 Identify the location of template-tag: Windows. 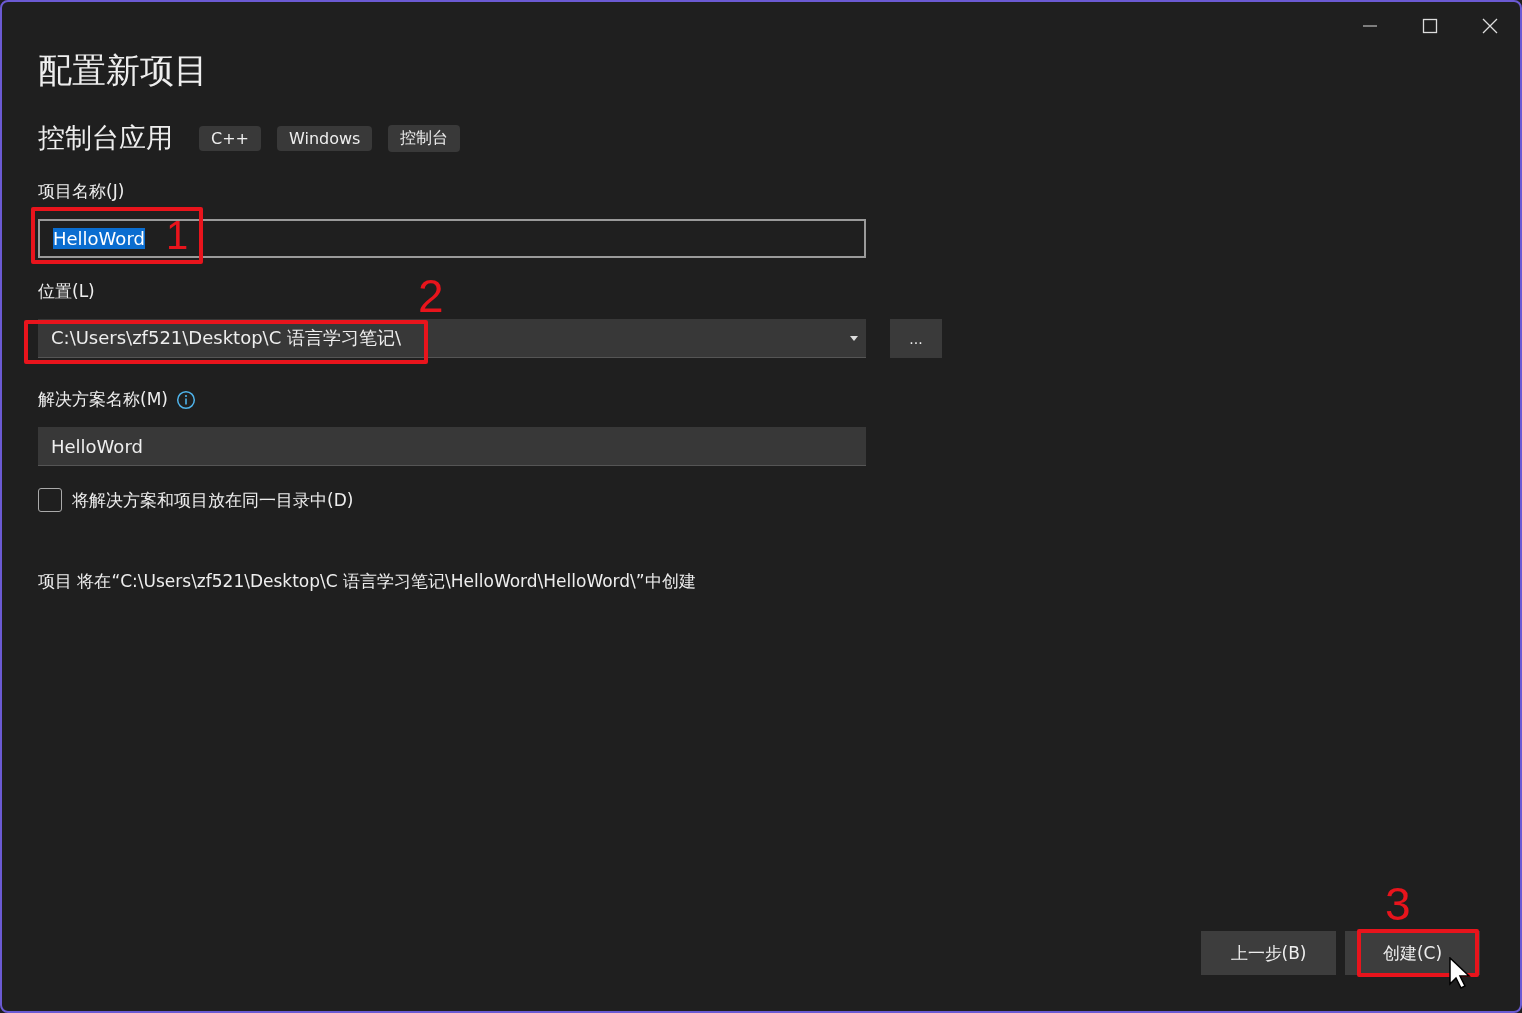
(325, 138).